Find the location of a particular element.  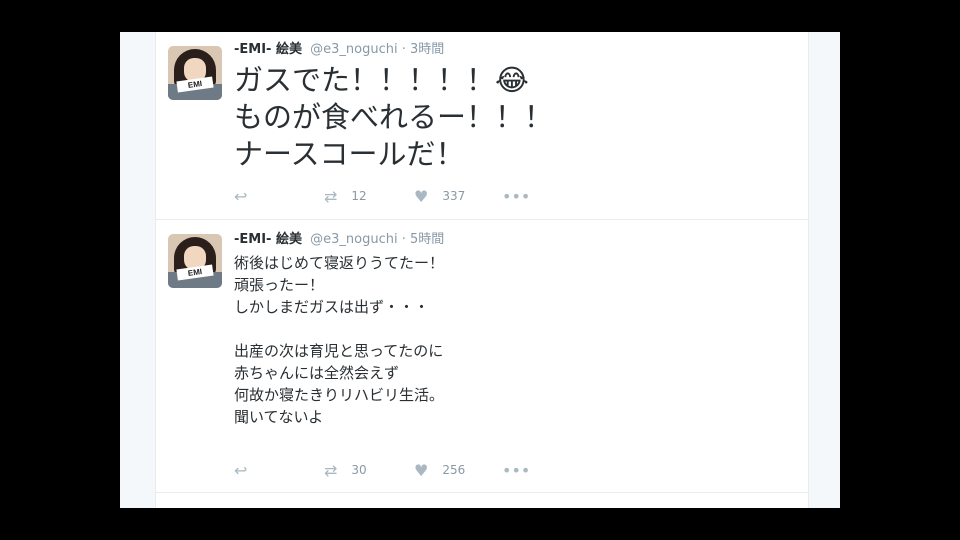

tweet-header: -EMI- 絵美 @e3_noguchi · 3時間 is located at coordinates (339, 50).